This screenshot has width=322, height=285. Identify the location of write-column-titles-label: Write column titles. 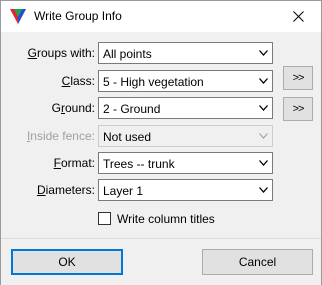
(166, 219).